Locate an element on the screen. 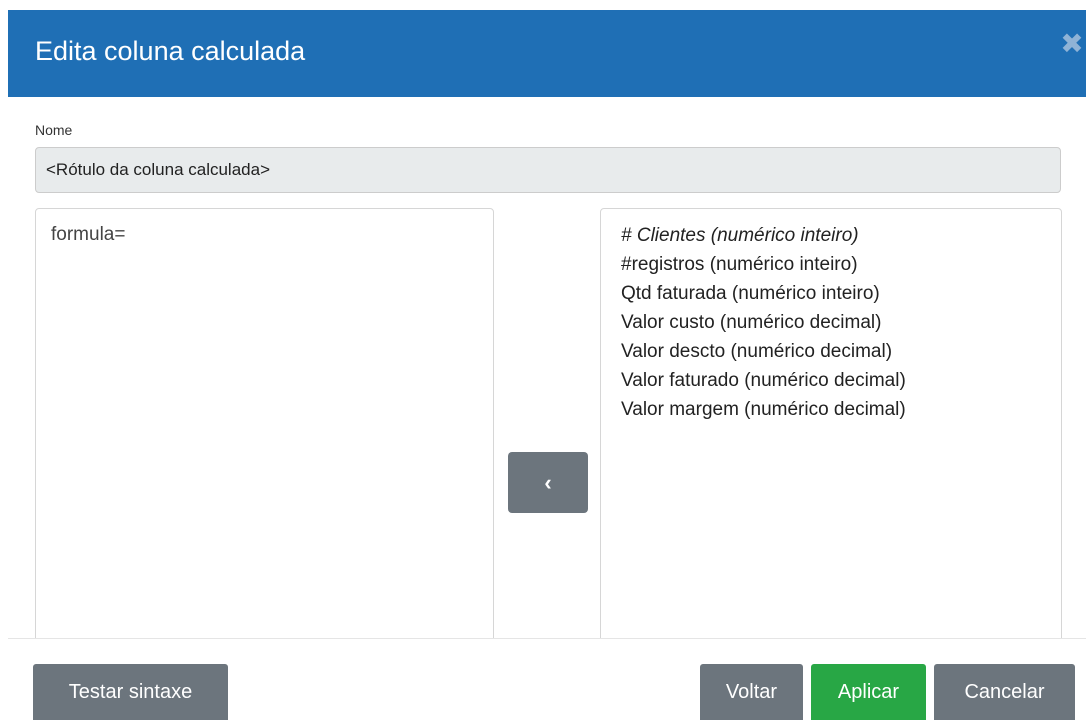 Image resolution: width=1086 pixels, height=720 pixels. field-item: Valor descto (numérico decimal) is located at coordinates (831, 351).